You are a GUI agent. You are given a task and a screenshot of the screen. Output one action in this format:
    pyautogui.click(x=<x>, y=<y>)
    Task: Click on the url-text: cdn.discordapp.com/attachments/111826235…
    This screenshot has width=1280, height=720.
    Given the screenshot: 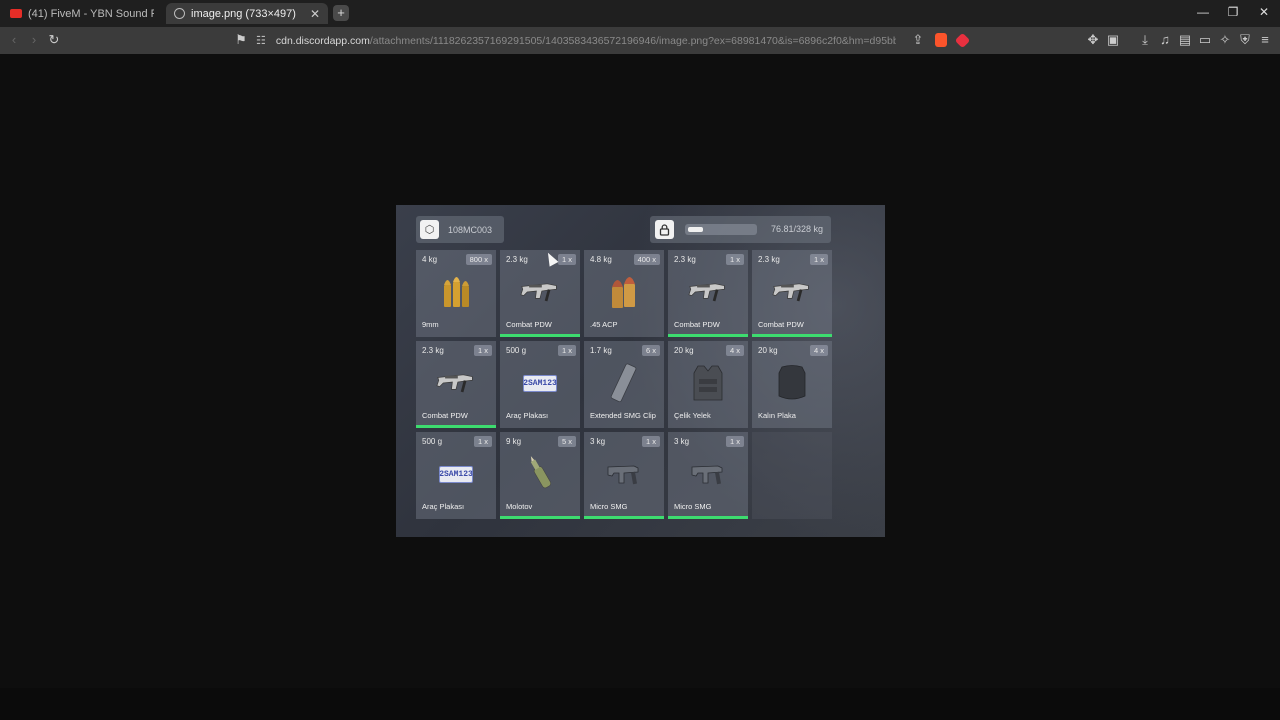 What is the action you would take?
    pyautogui.click(x=586, y=41)
    